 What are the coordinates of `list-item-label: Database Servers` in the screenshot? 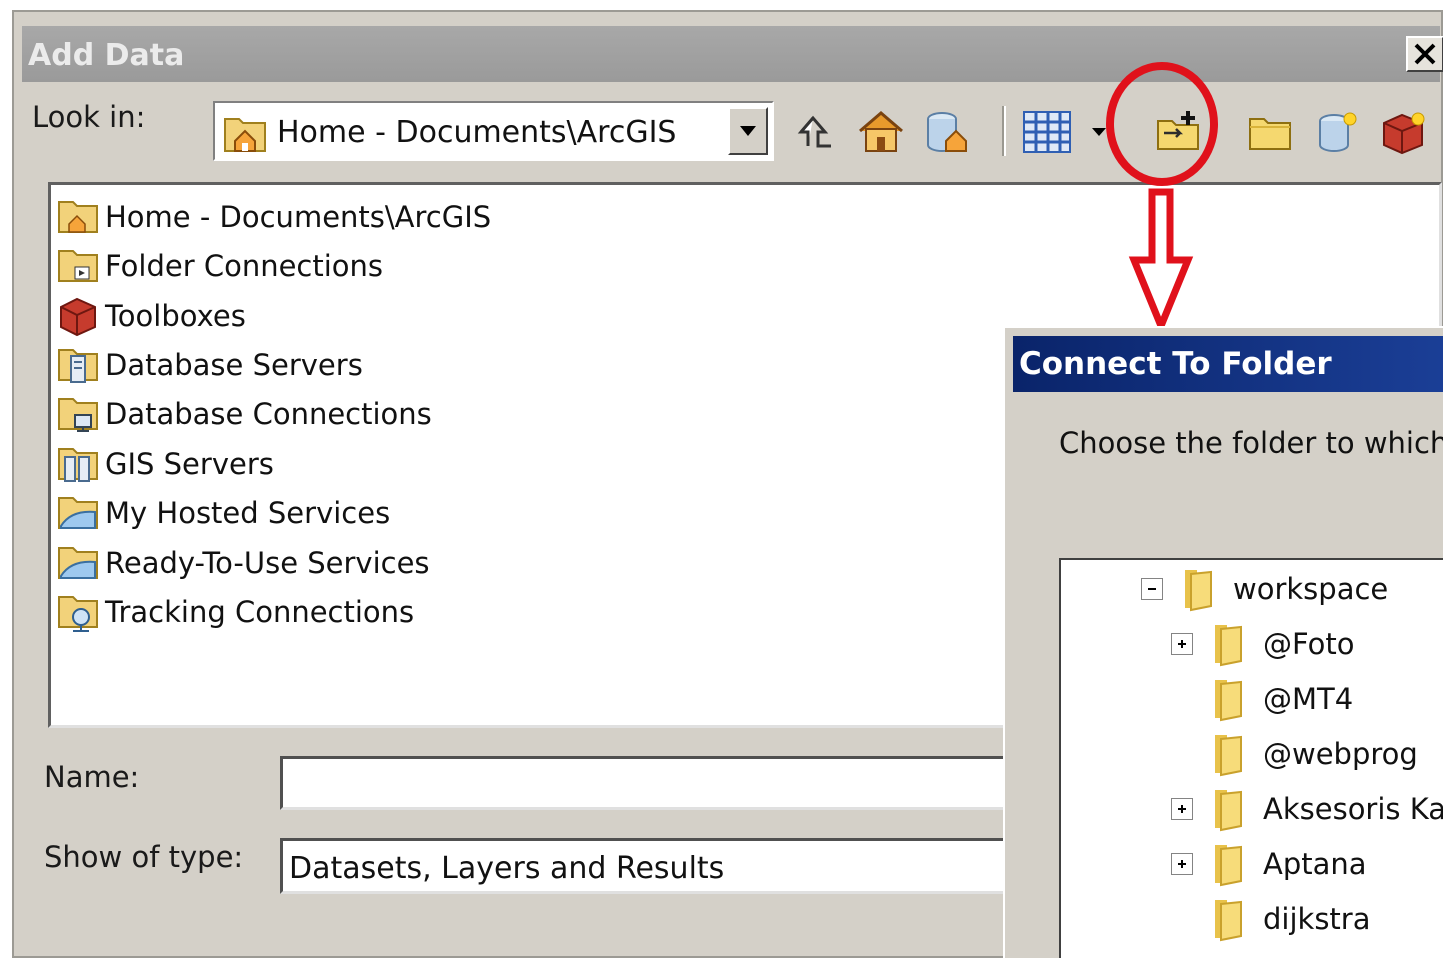 It's located at (234, 365).